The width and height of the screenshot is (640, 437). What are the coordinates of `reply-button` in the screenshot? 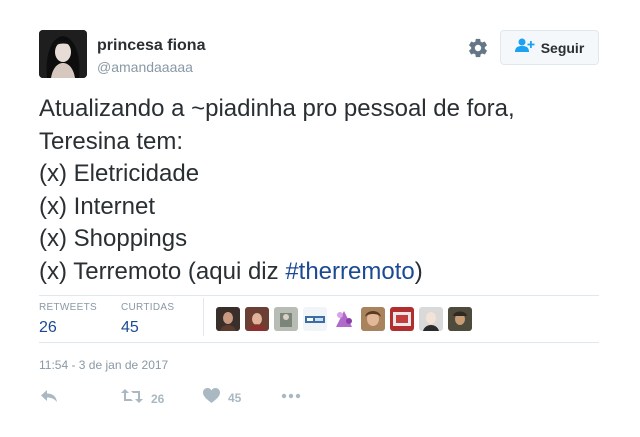 It's located at (49, 398).